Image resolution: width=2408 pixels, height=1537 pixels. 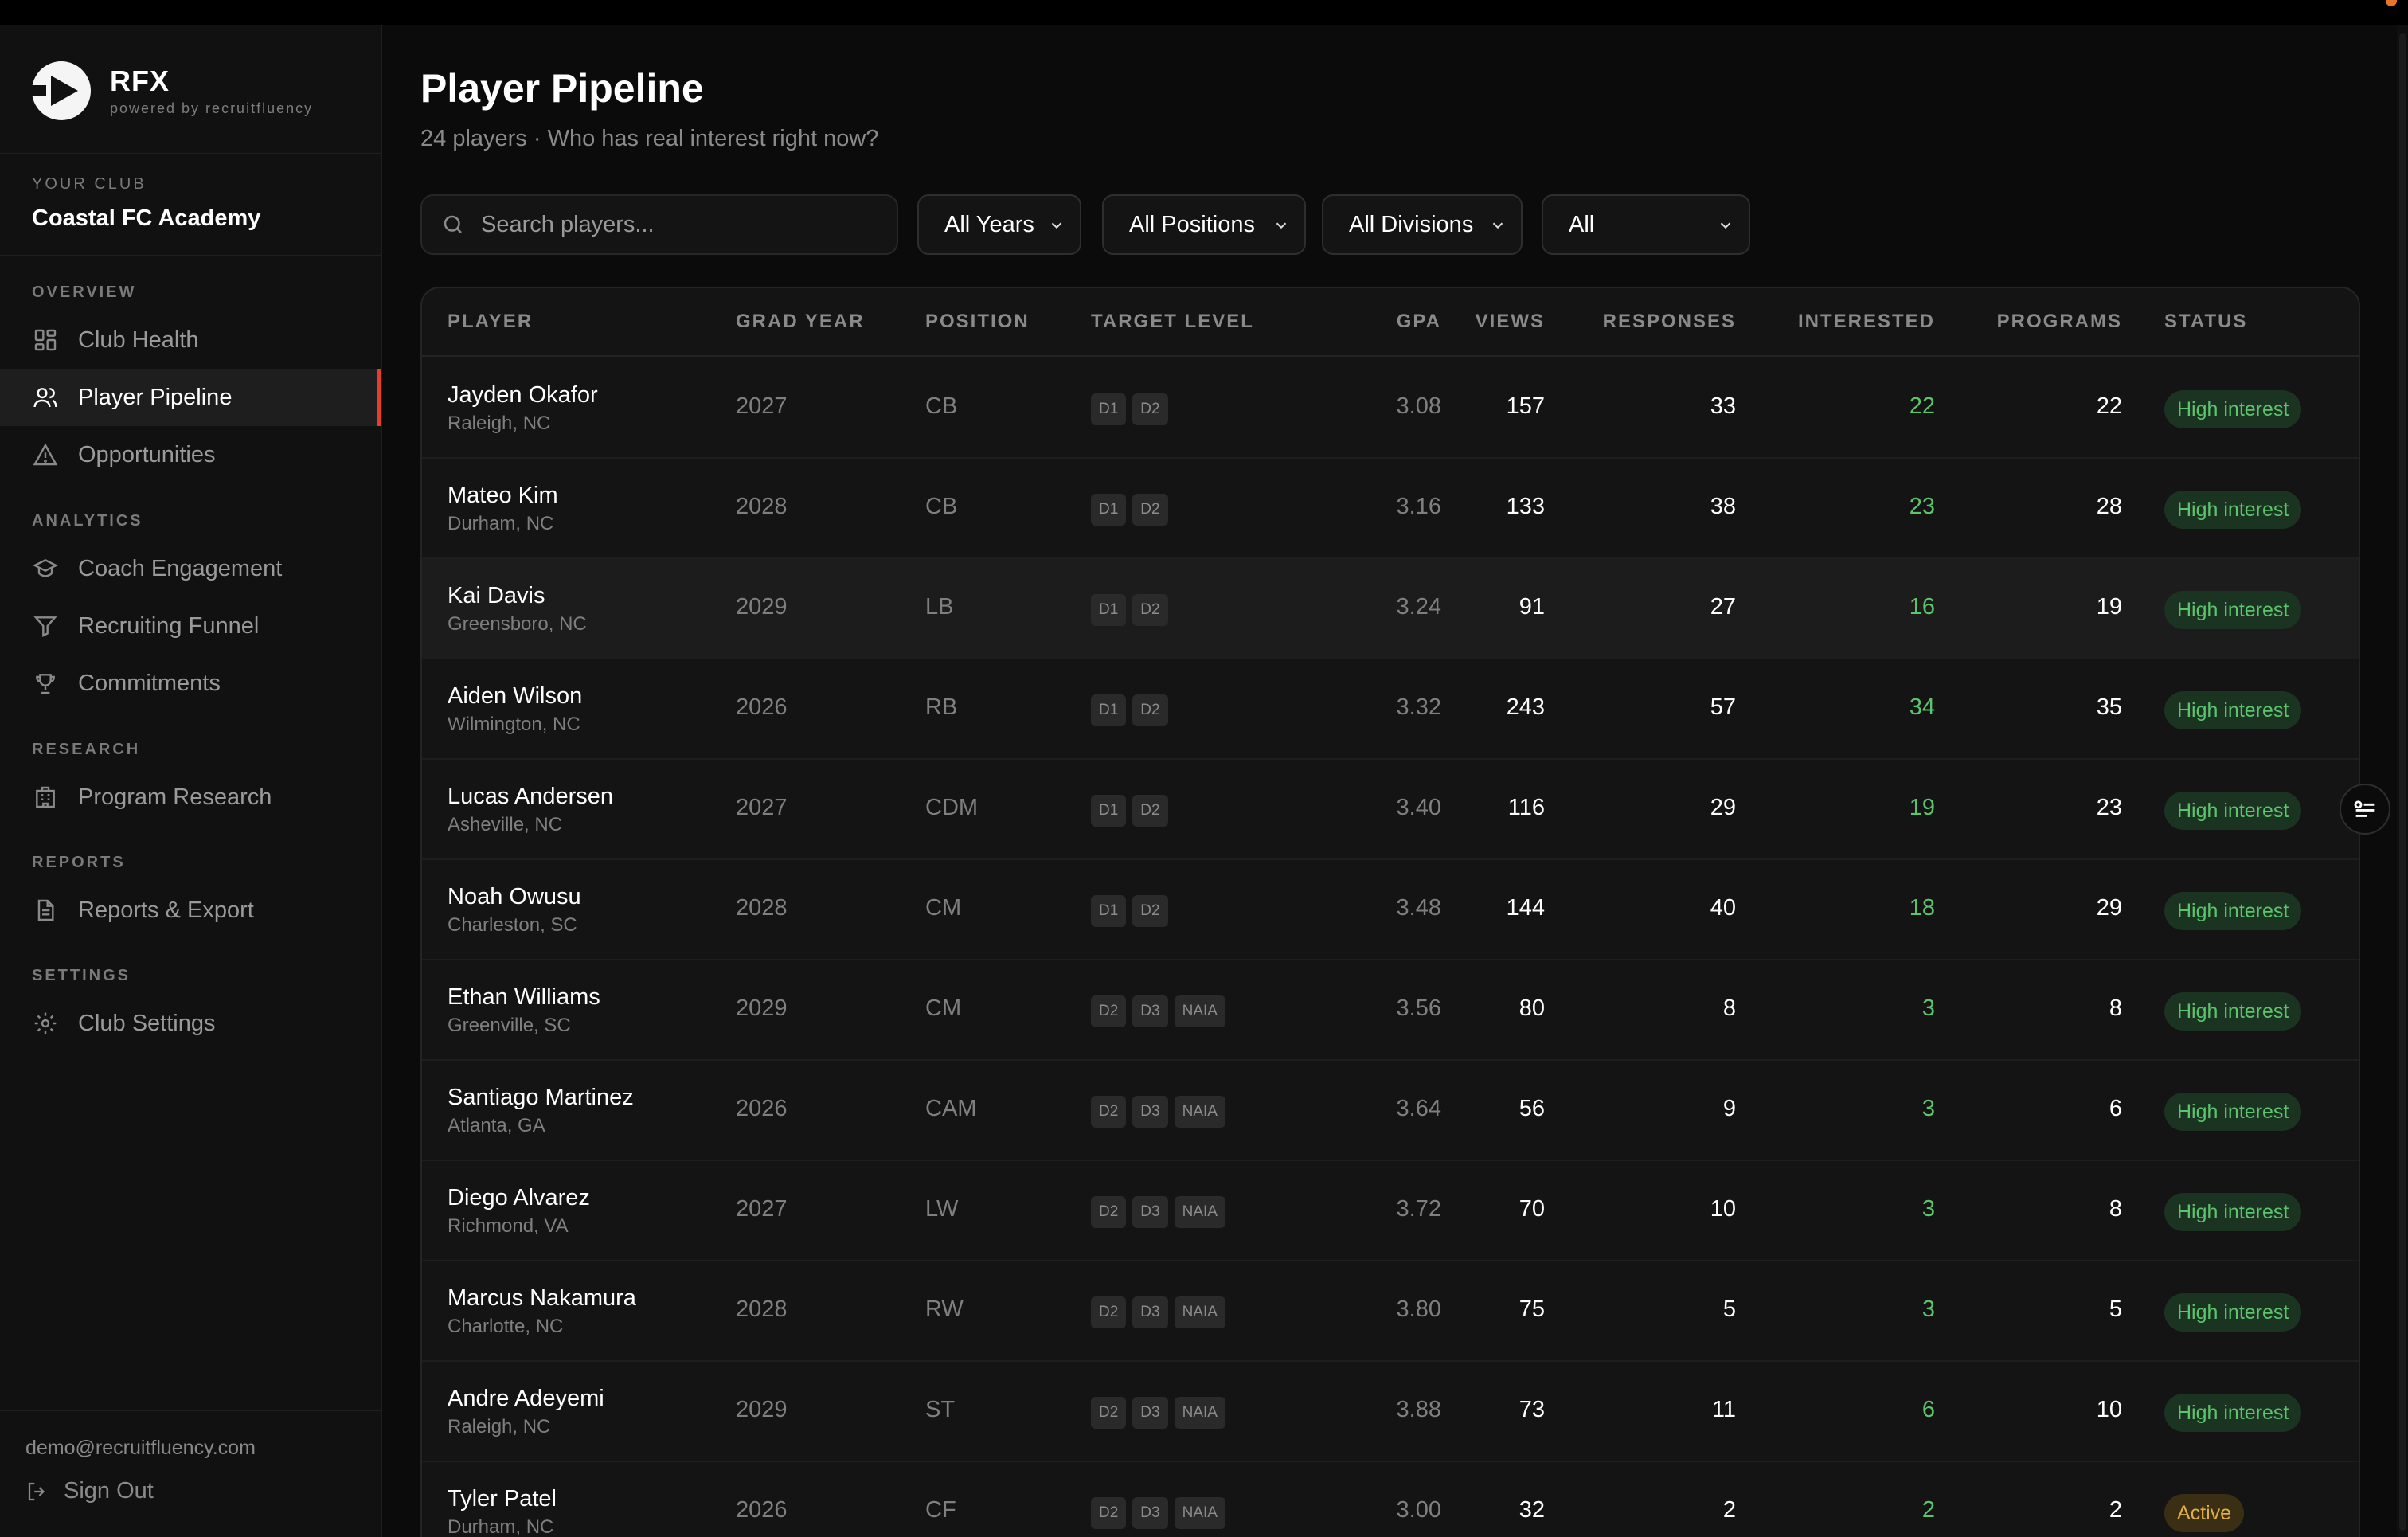 I want to click on player-location: Richmond, VA, so click(x=508, y=1226).